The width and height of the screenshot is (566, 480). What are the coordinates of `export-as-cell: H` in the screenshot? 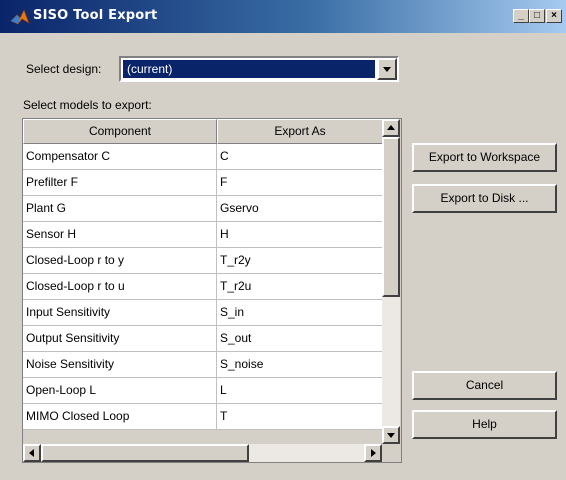 It's located at (300, 235).